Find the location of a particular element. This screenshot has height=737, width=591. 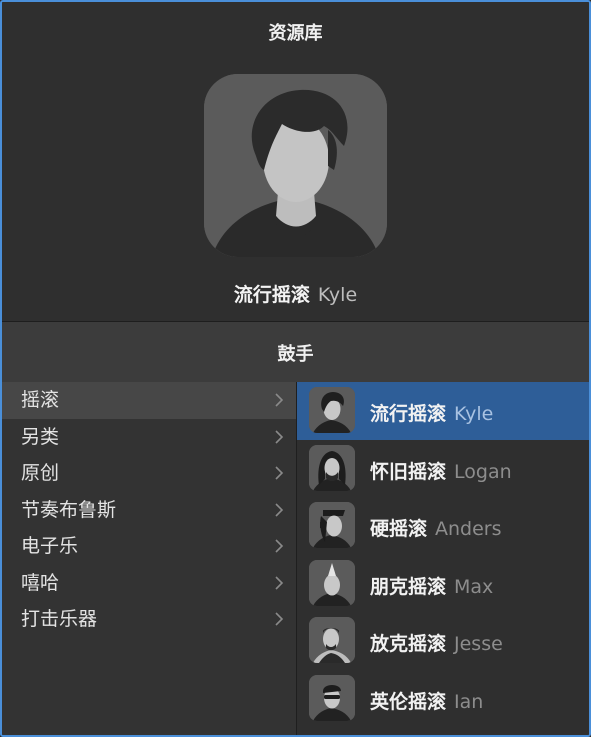

drummer-label: 硬摇滚 Anders is located at coordinates (436, 527).